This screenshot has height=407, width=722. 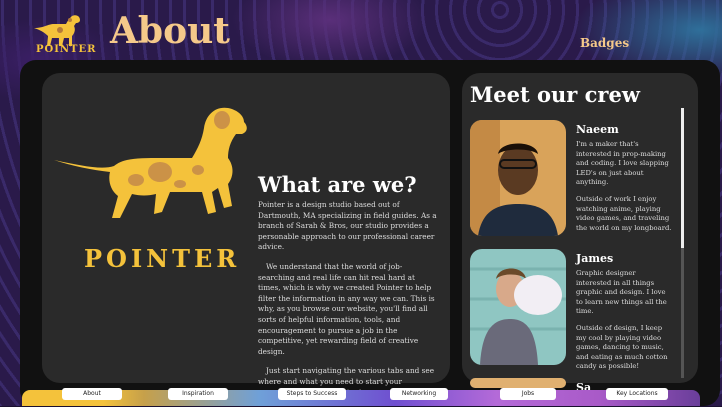 What do you see at coordinates (150, 162) in the screenshot?
I see `pointer-dog-illustration` at bounding box center [150, 162].